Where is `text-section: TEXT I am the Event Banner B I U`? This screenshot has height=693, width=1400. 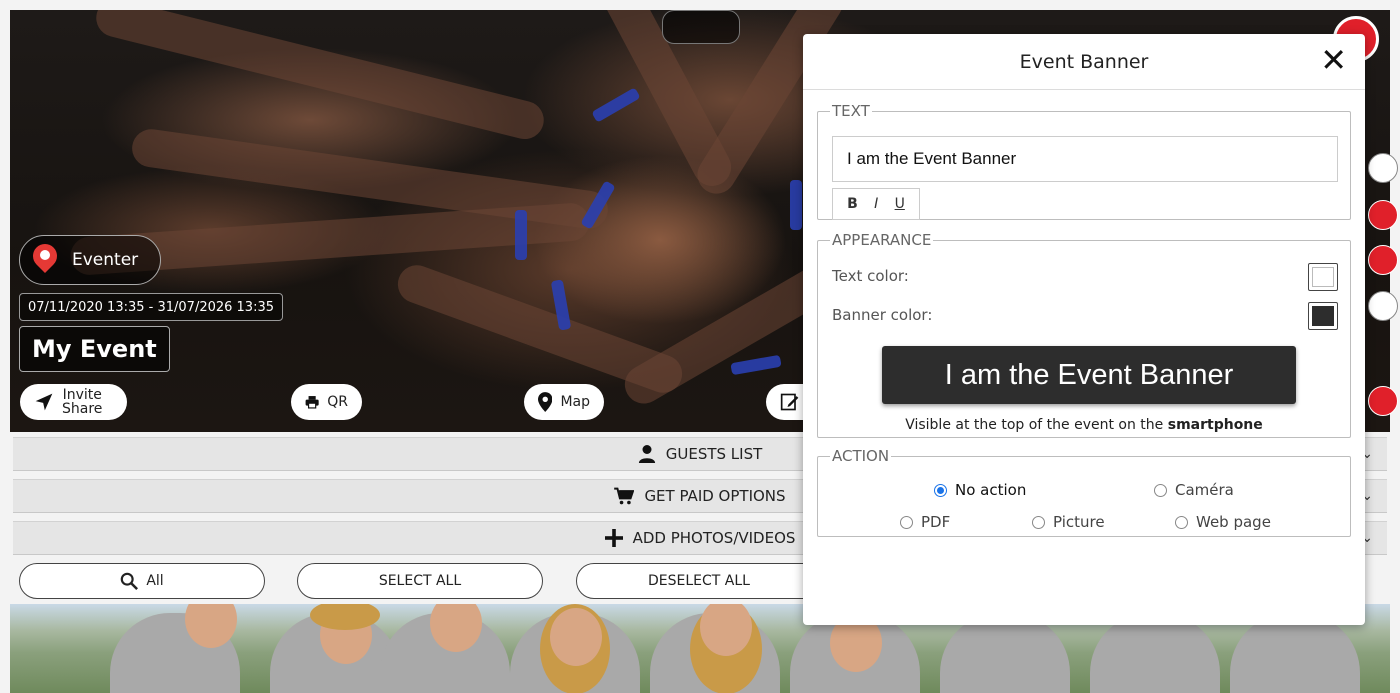
text-section: TEXT I am the Event Banner B I U is located at coordinates (1084, 161).